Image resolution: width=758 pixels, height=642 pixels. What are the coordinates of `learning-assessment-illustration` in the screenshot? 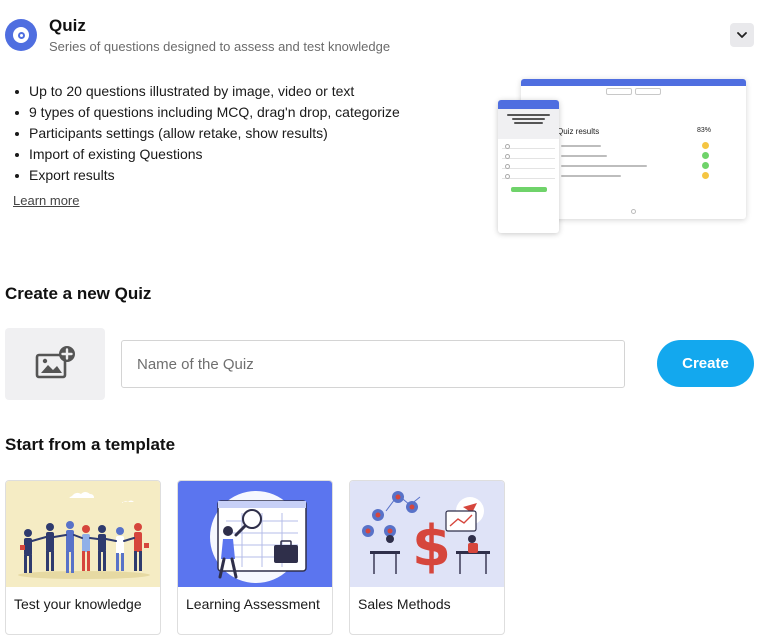 It's located at (258, 537).